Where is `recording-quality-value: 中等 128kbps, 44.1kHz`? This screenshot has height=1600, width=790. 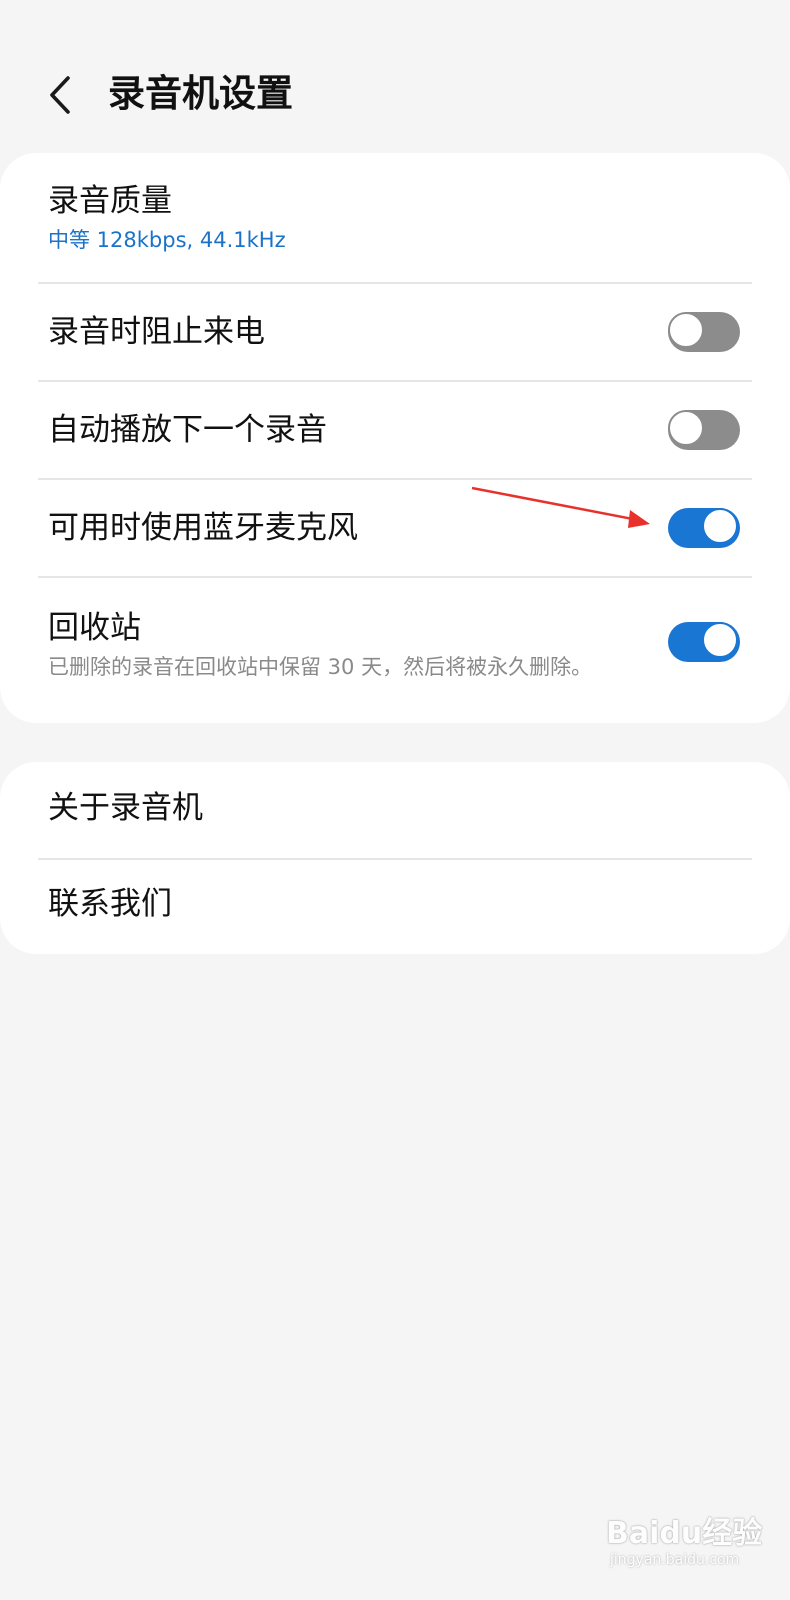 recording-quality-value: 中等 128kbps, 44.1kHz is located at coordinates (167, 240).